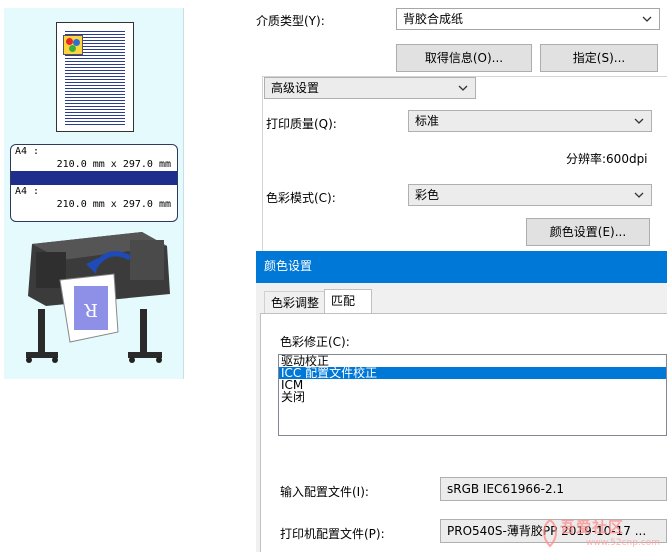 This screenshot has height=552, width=667. I want to click on site-watermark: 吾爱社区 www.52cnp.com, so click(603, 534).